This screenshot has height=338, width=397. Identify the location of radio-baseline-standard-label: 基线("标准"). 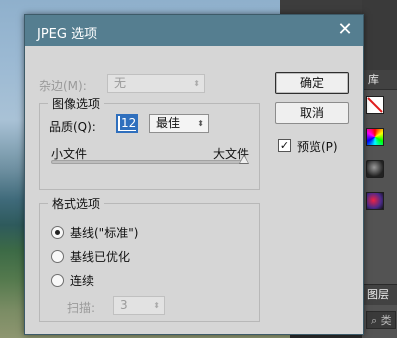
(104, 232).